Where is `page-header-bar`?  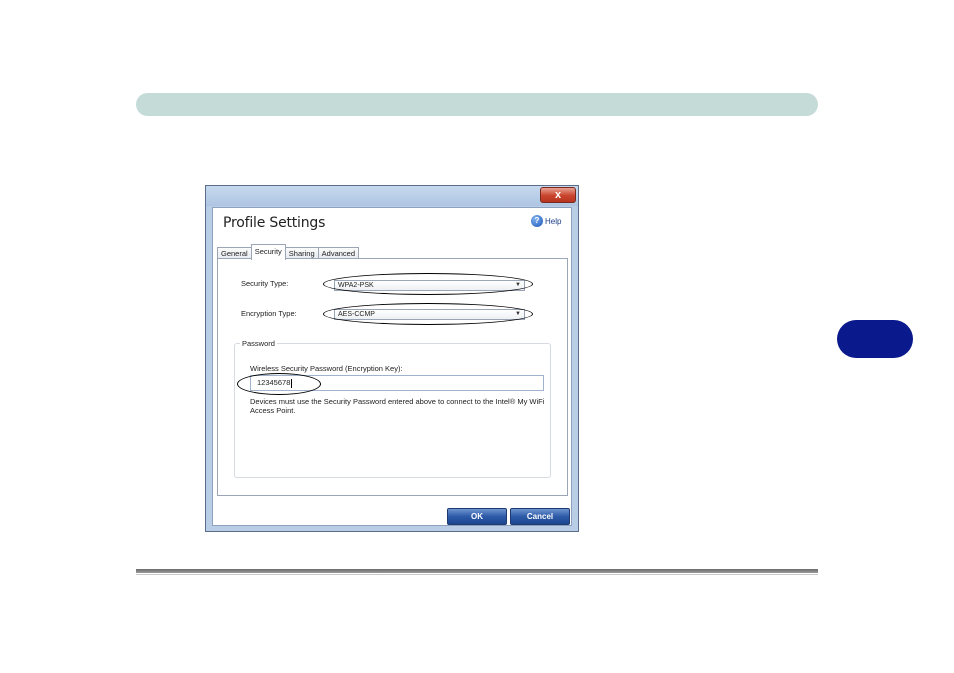
page-header-bar is located at coordinates (477, 104).